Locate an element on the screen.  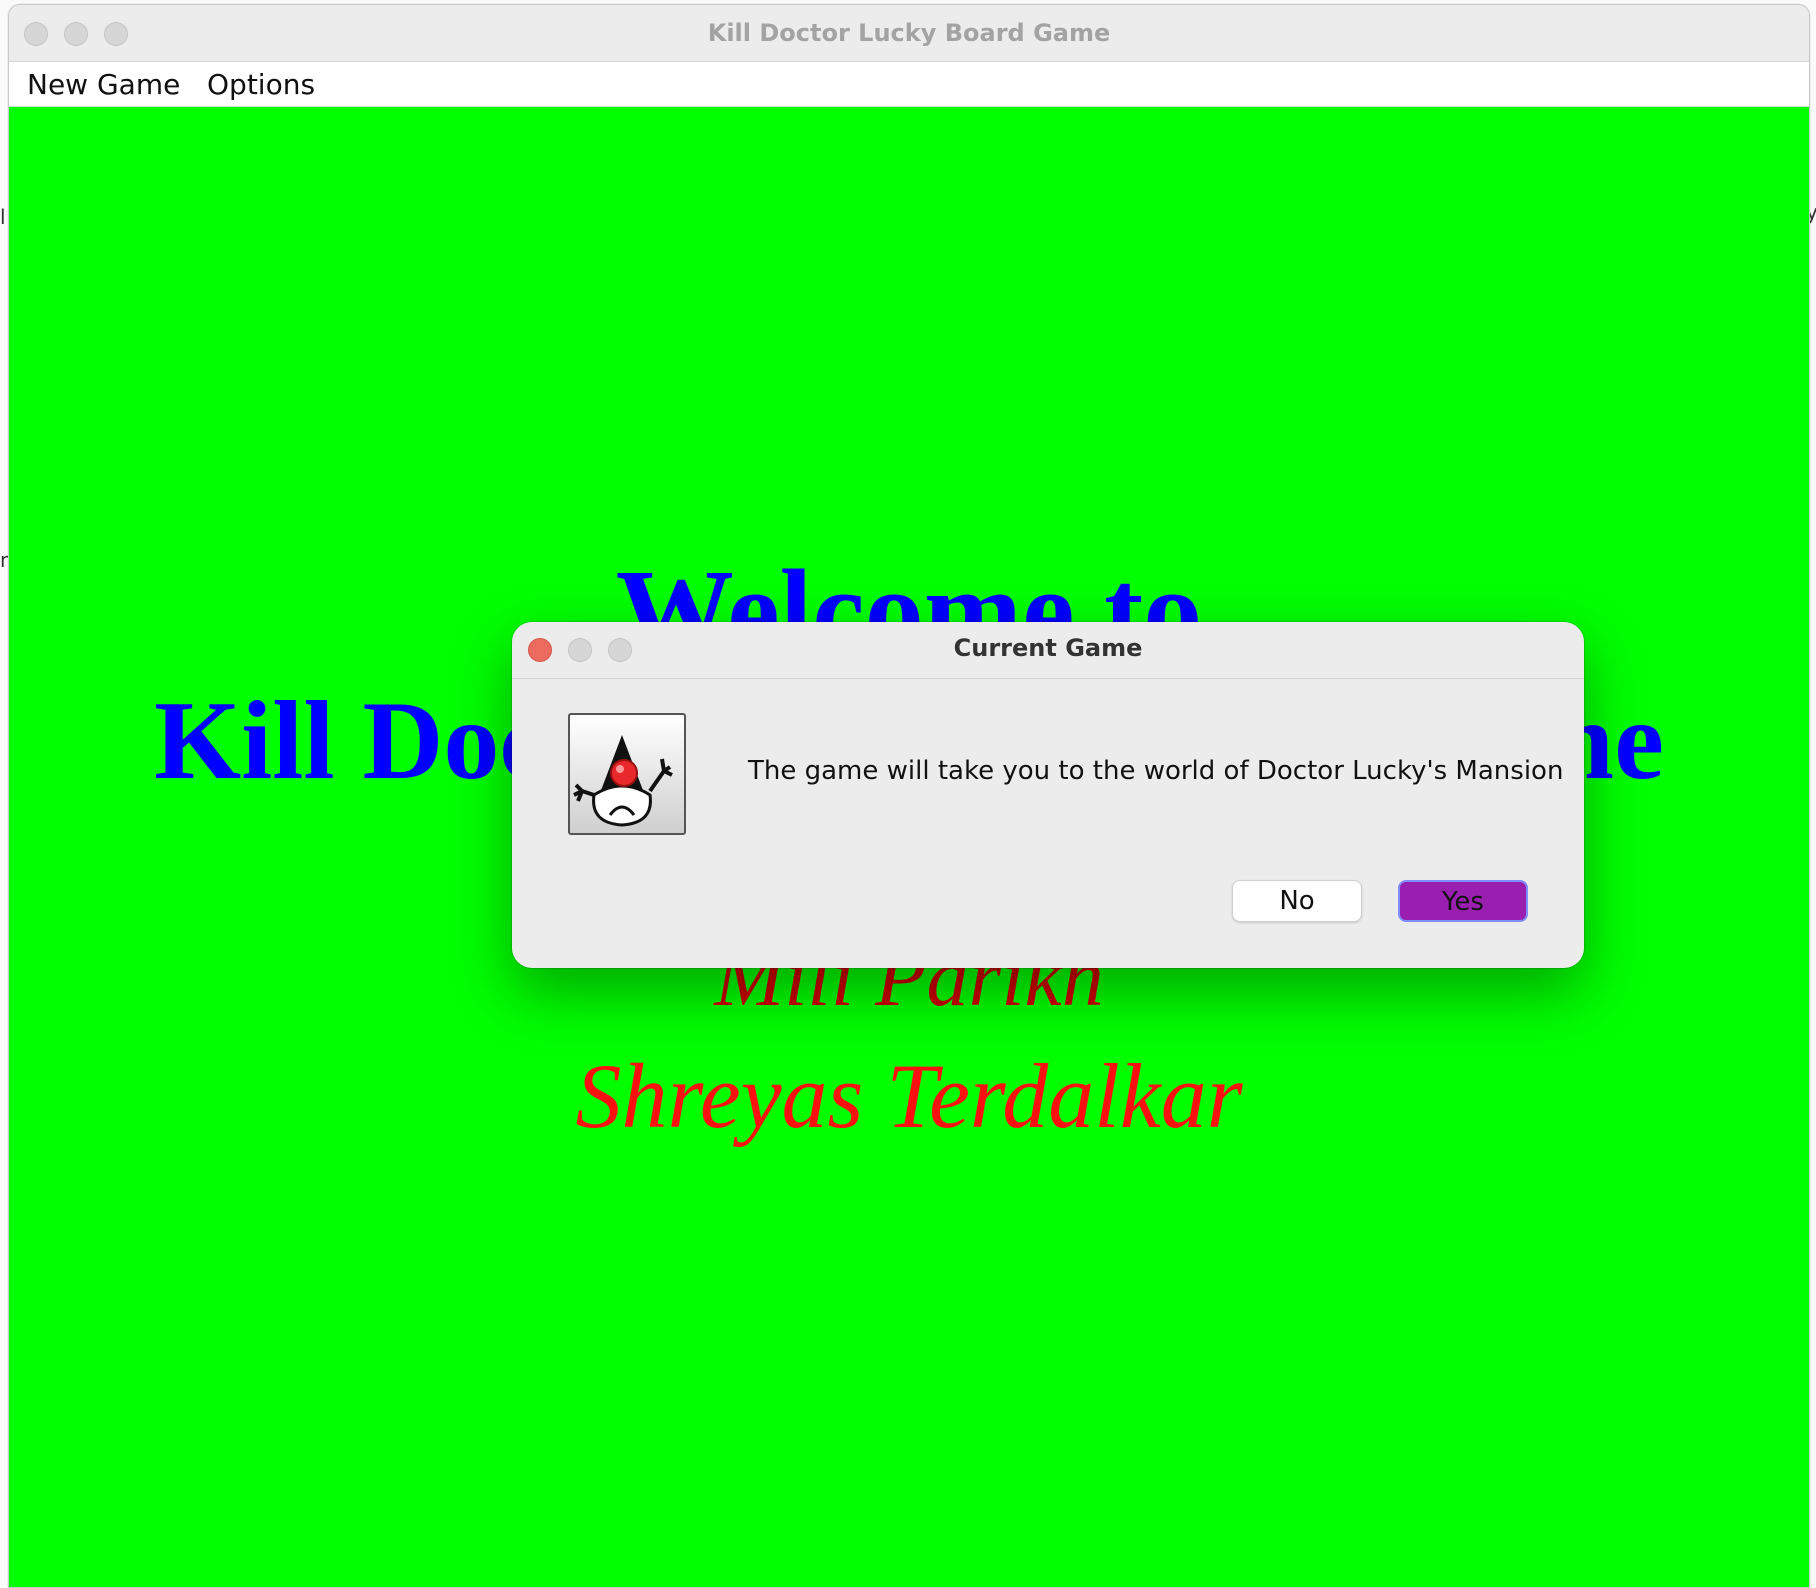
window-titlebar: Kill Doctor Lucky Board Game is located at coordinates (909, 33).